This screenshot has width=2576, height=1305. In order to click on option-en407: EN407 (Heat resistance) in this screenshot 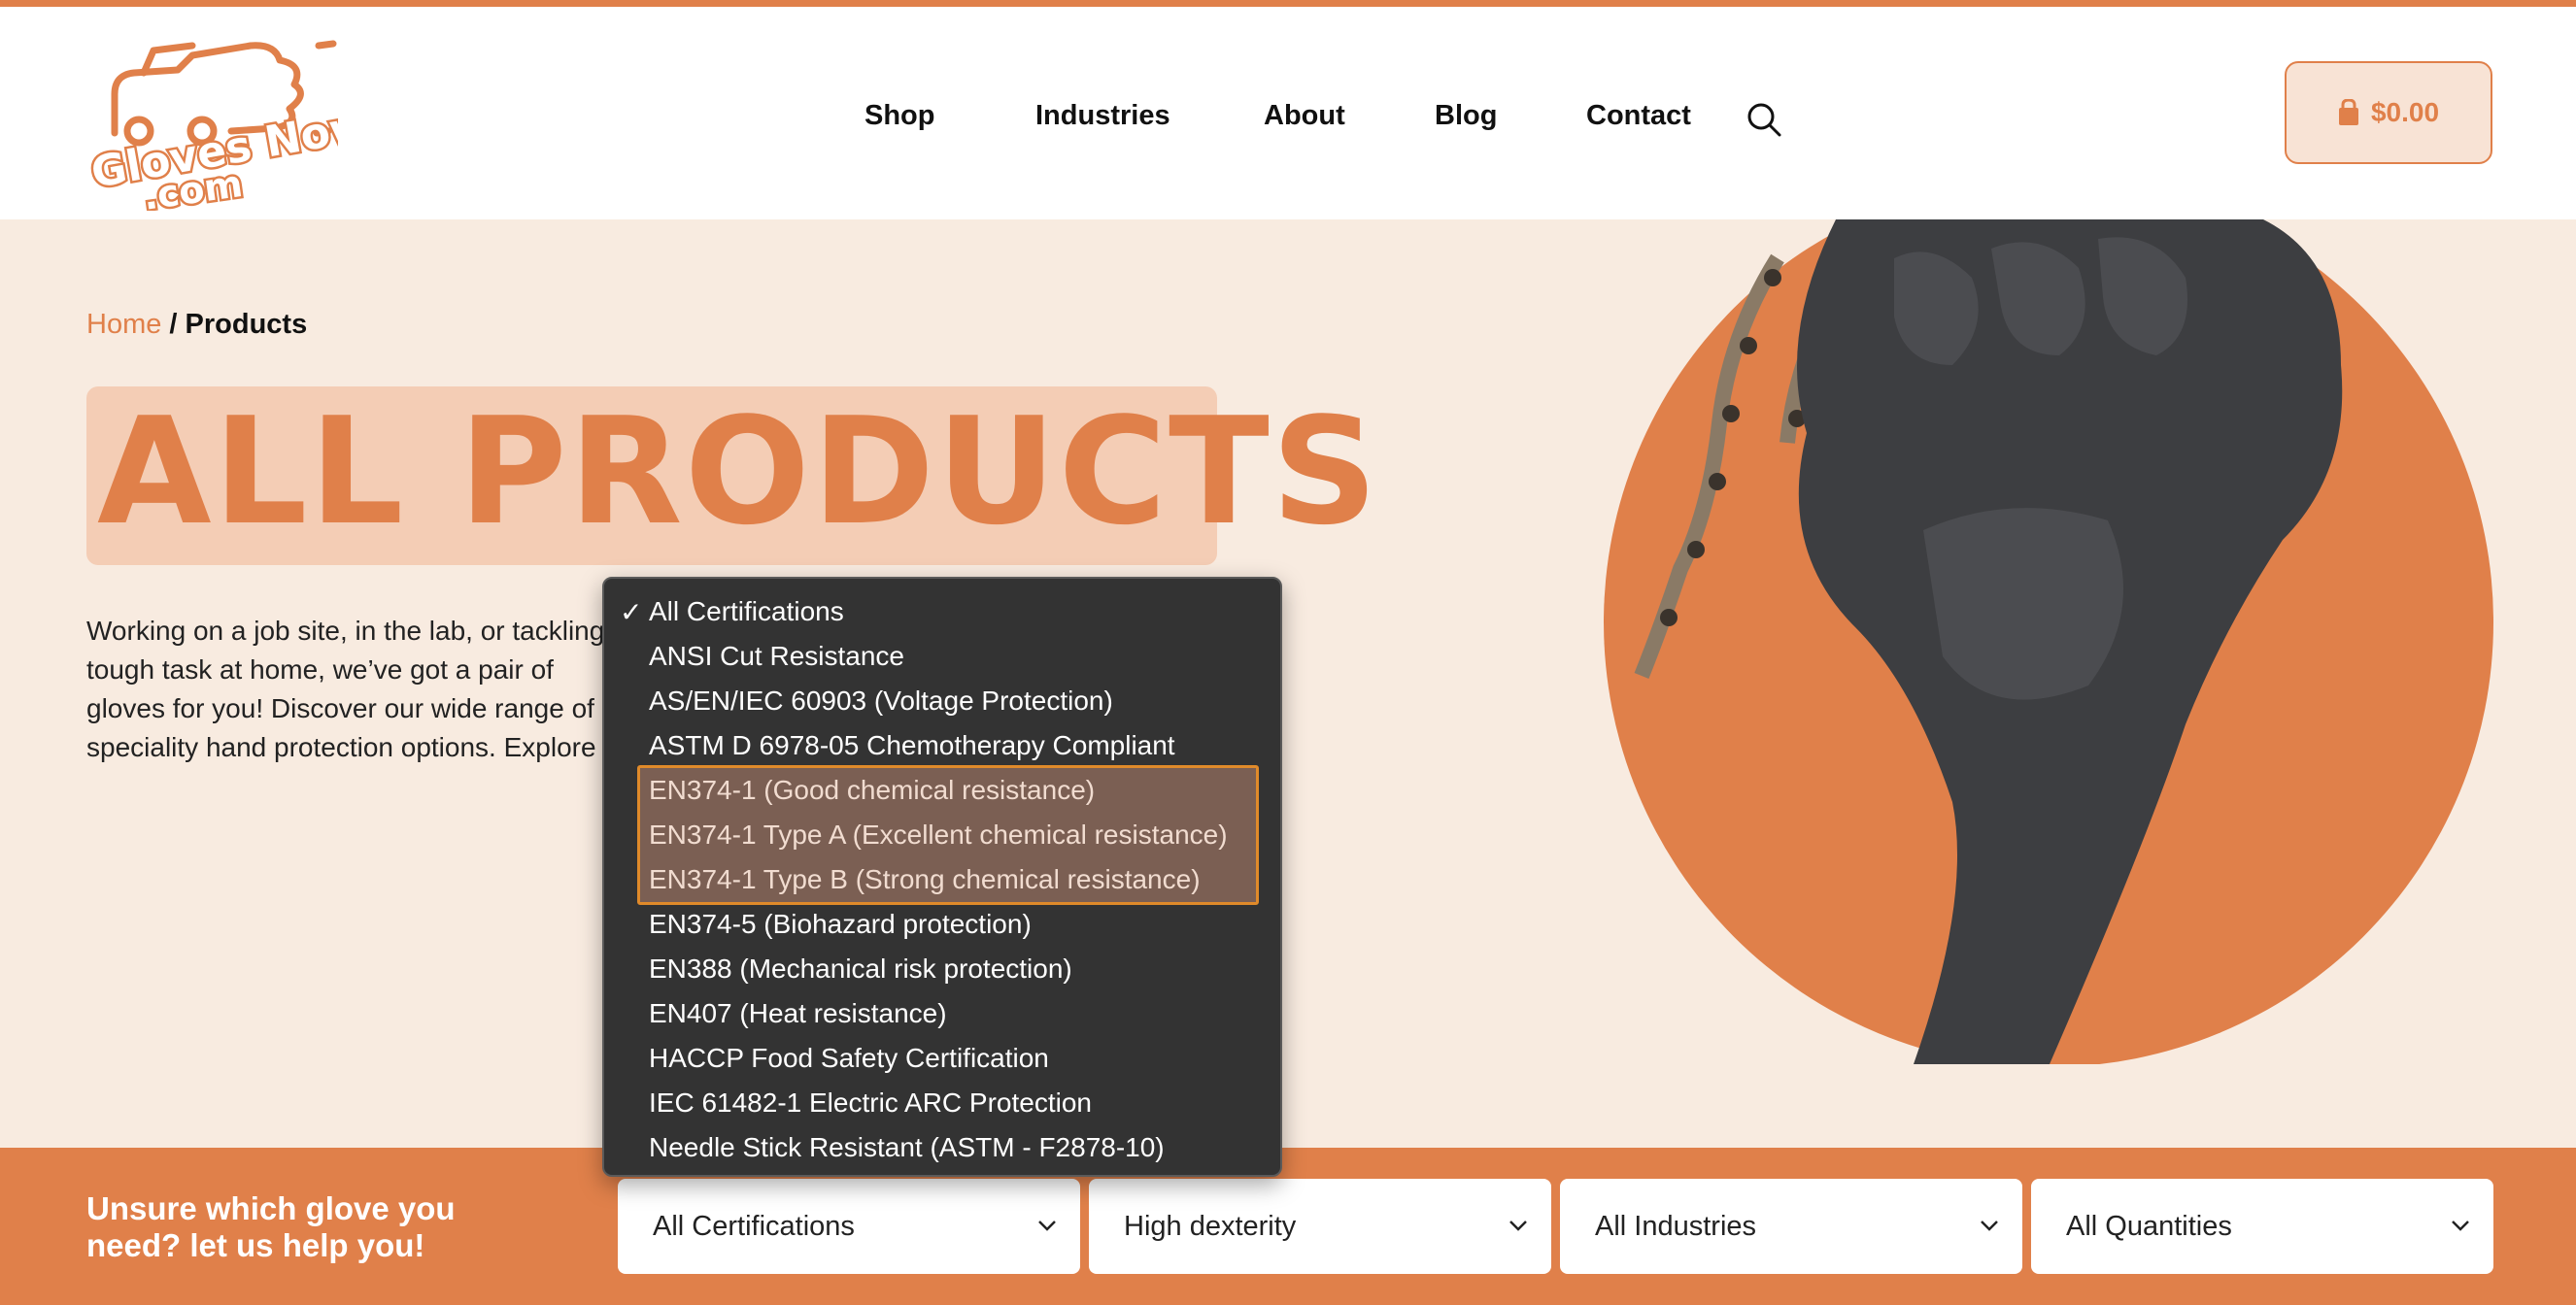, I will do `click(798, 1014)`.